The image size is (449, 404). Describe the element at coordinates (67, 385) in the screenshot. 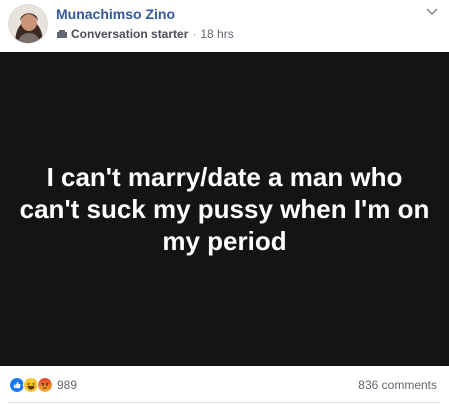

I see `reactions-count: 989` at that location.